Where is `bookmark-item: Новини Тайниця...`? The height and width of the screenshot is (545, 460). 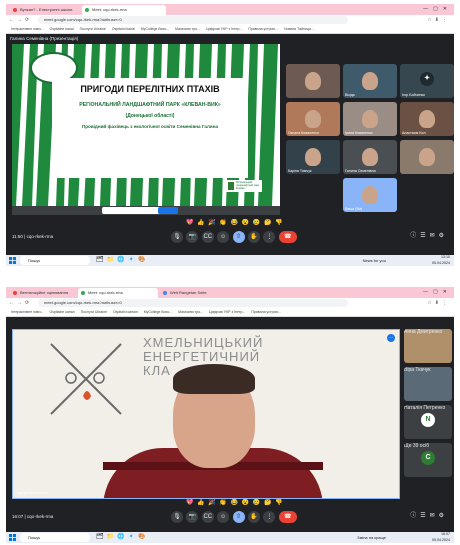
bookmark-item: Новини Тайниця... is located at coordinates (299, 29).